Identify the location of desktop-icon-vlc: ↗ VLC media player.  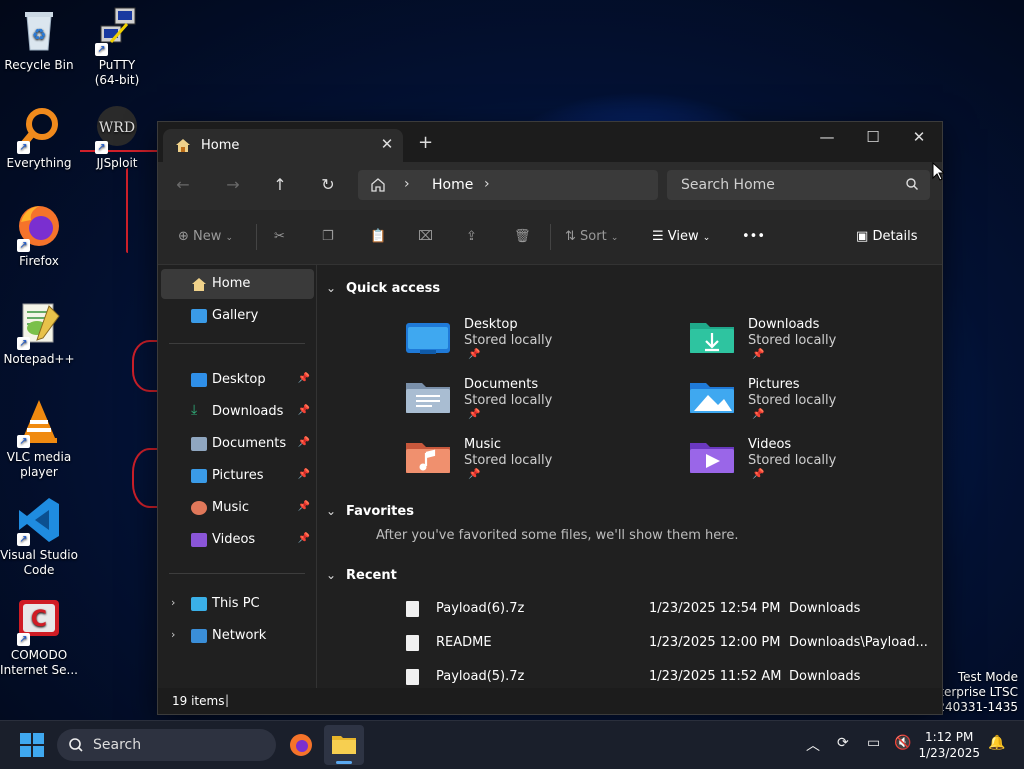
(39, 439).